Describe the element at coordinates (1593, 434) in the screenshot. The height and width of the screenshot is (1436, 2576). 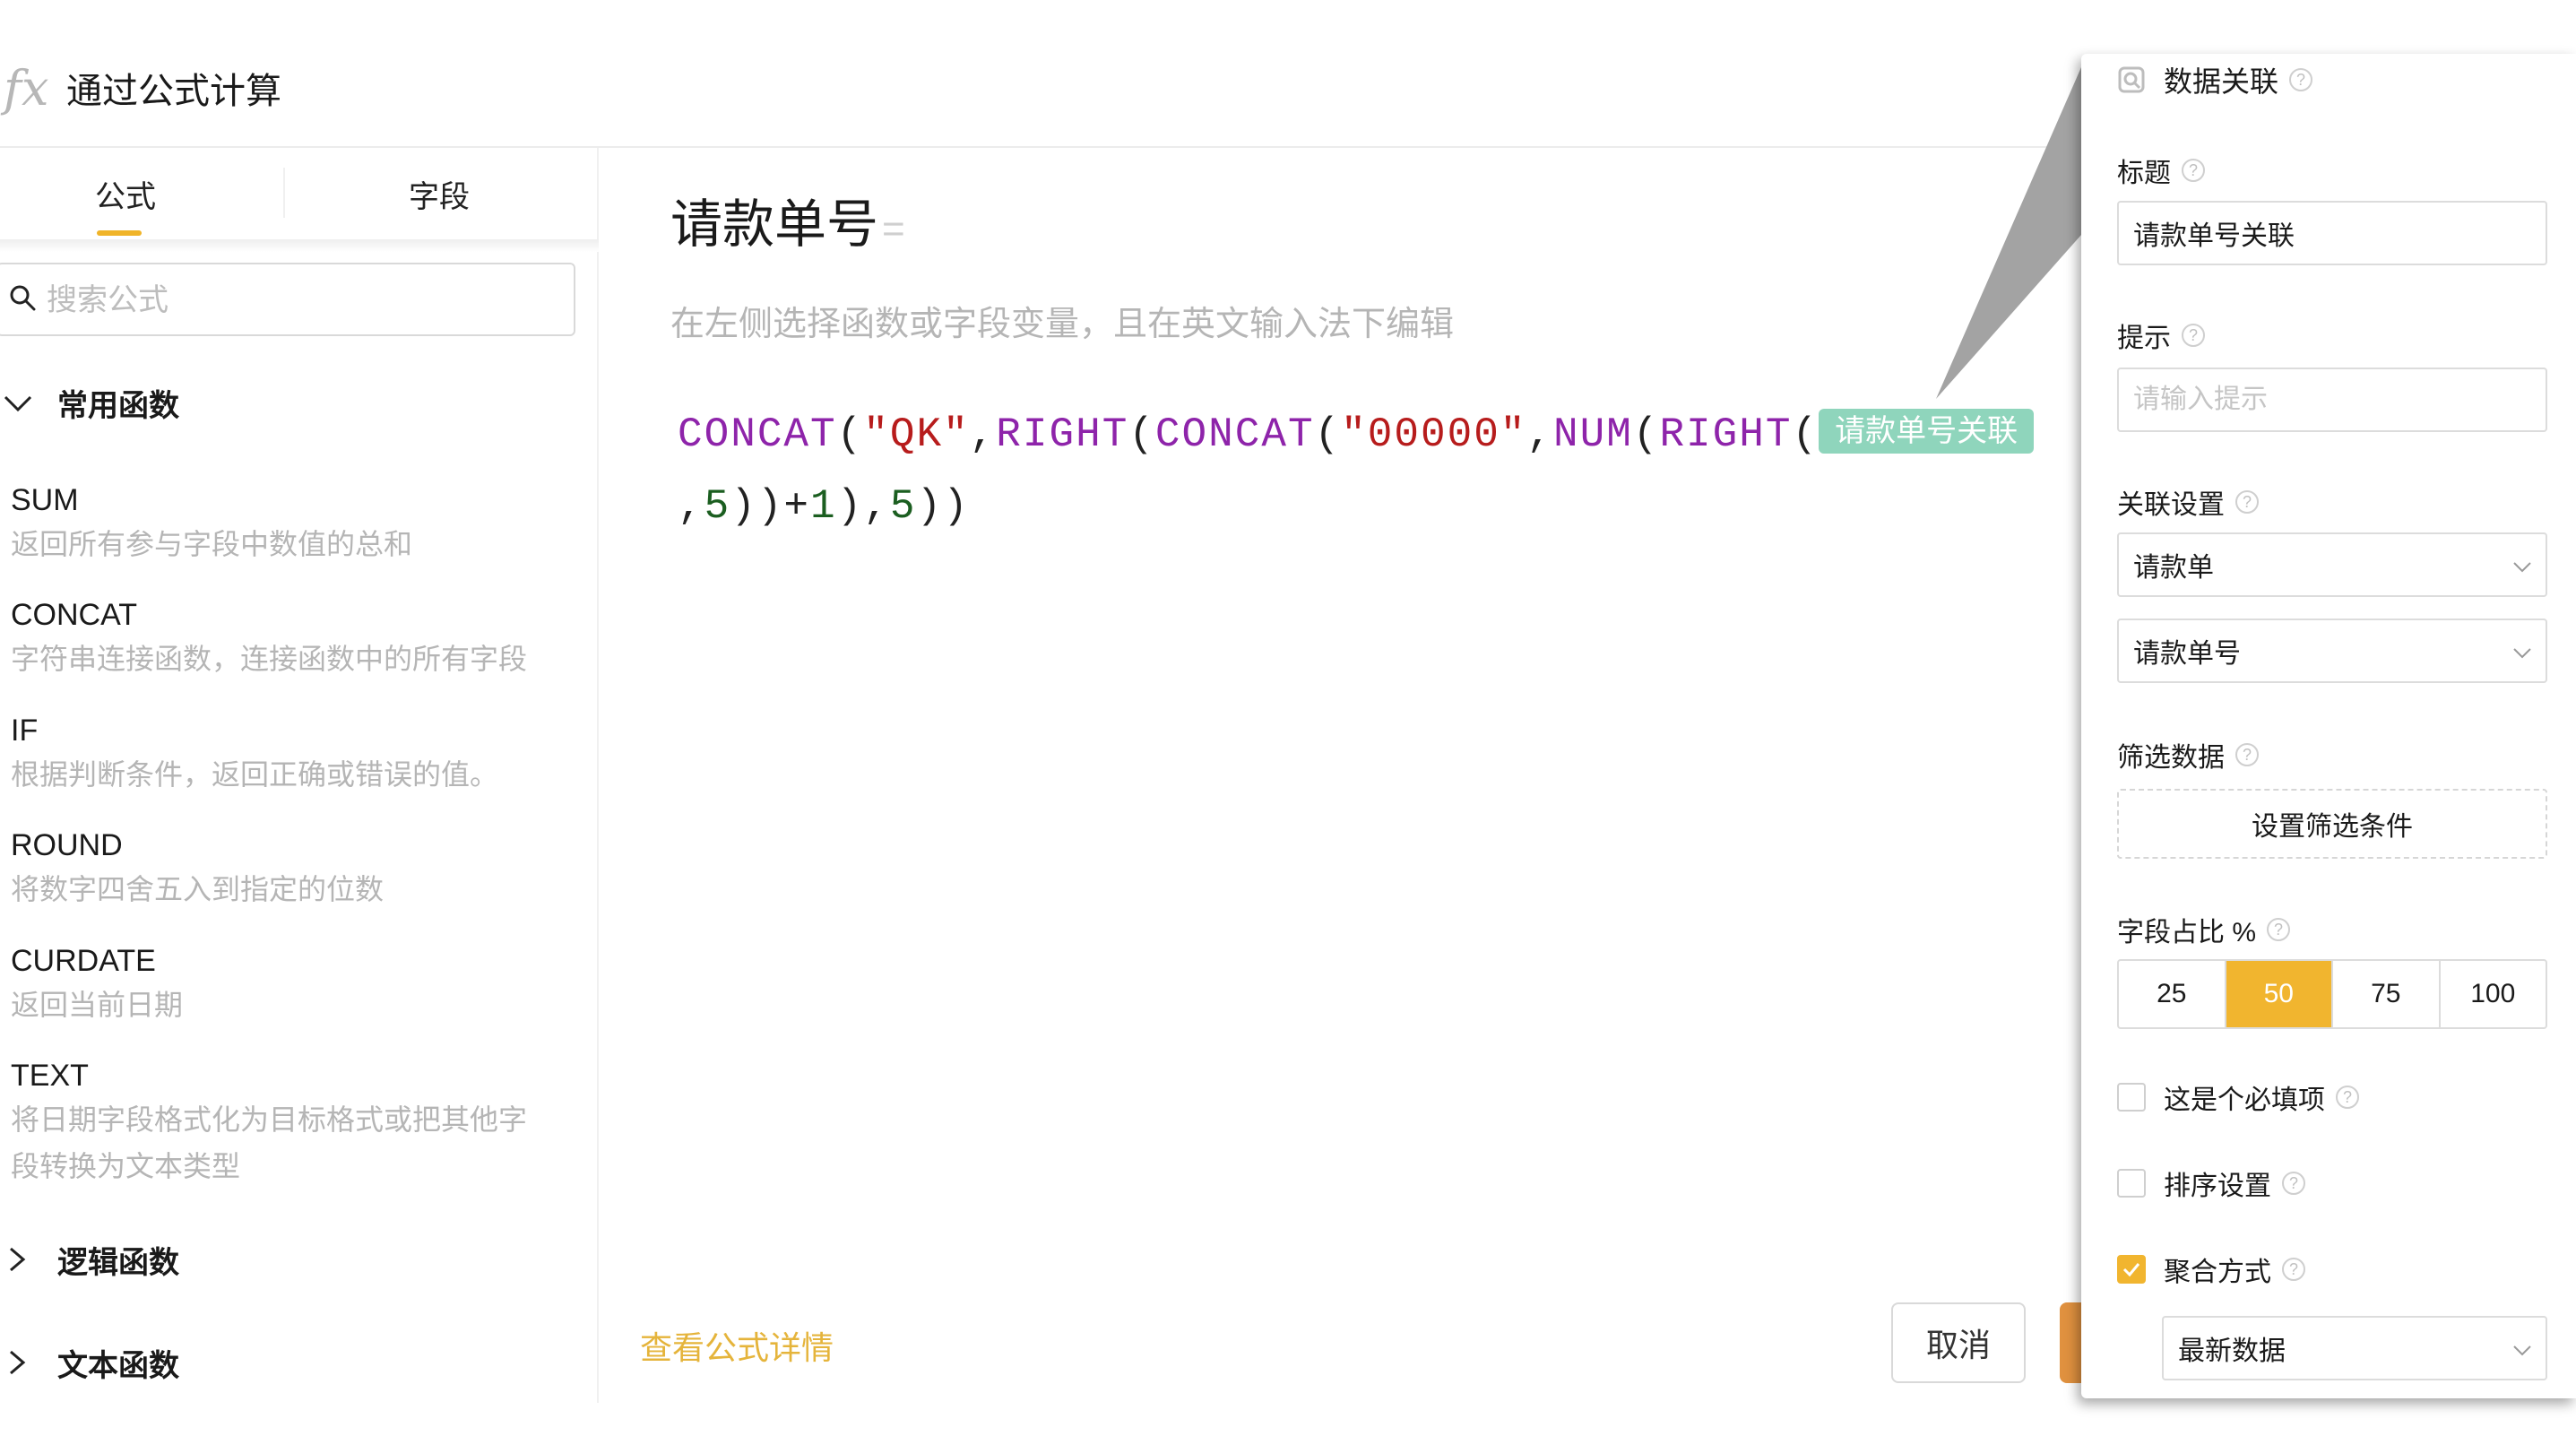
I see `formula-line1-token-10: NUM` at that location.